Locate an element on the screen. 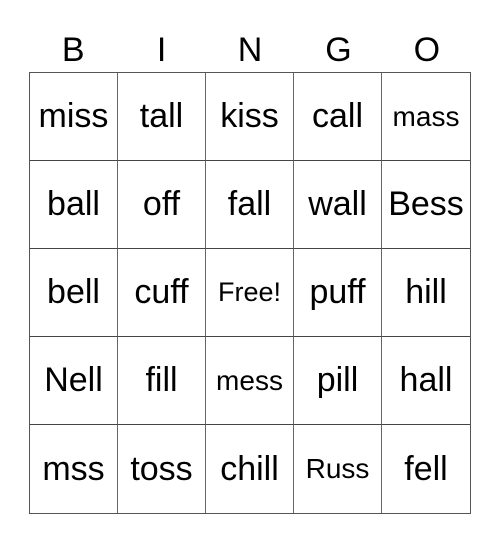  bingo-cell: mass is located at coordinates (426, 117).